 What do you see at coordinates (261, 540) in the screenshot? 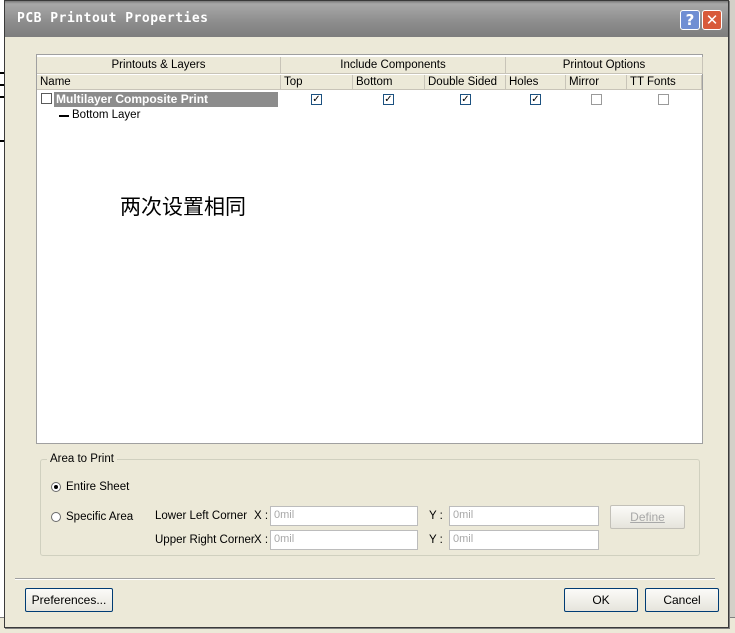
I see `upper-right-x-label: X :` at bounding box center [261, 540].